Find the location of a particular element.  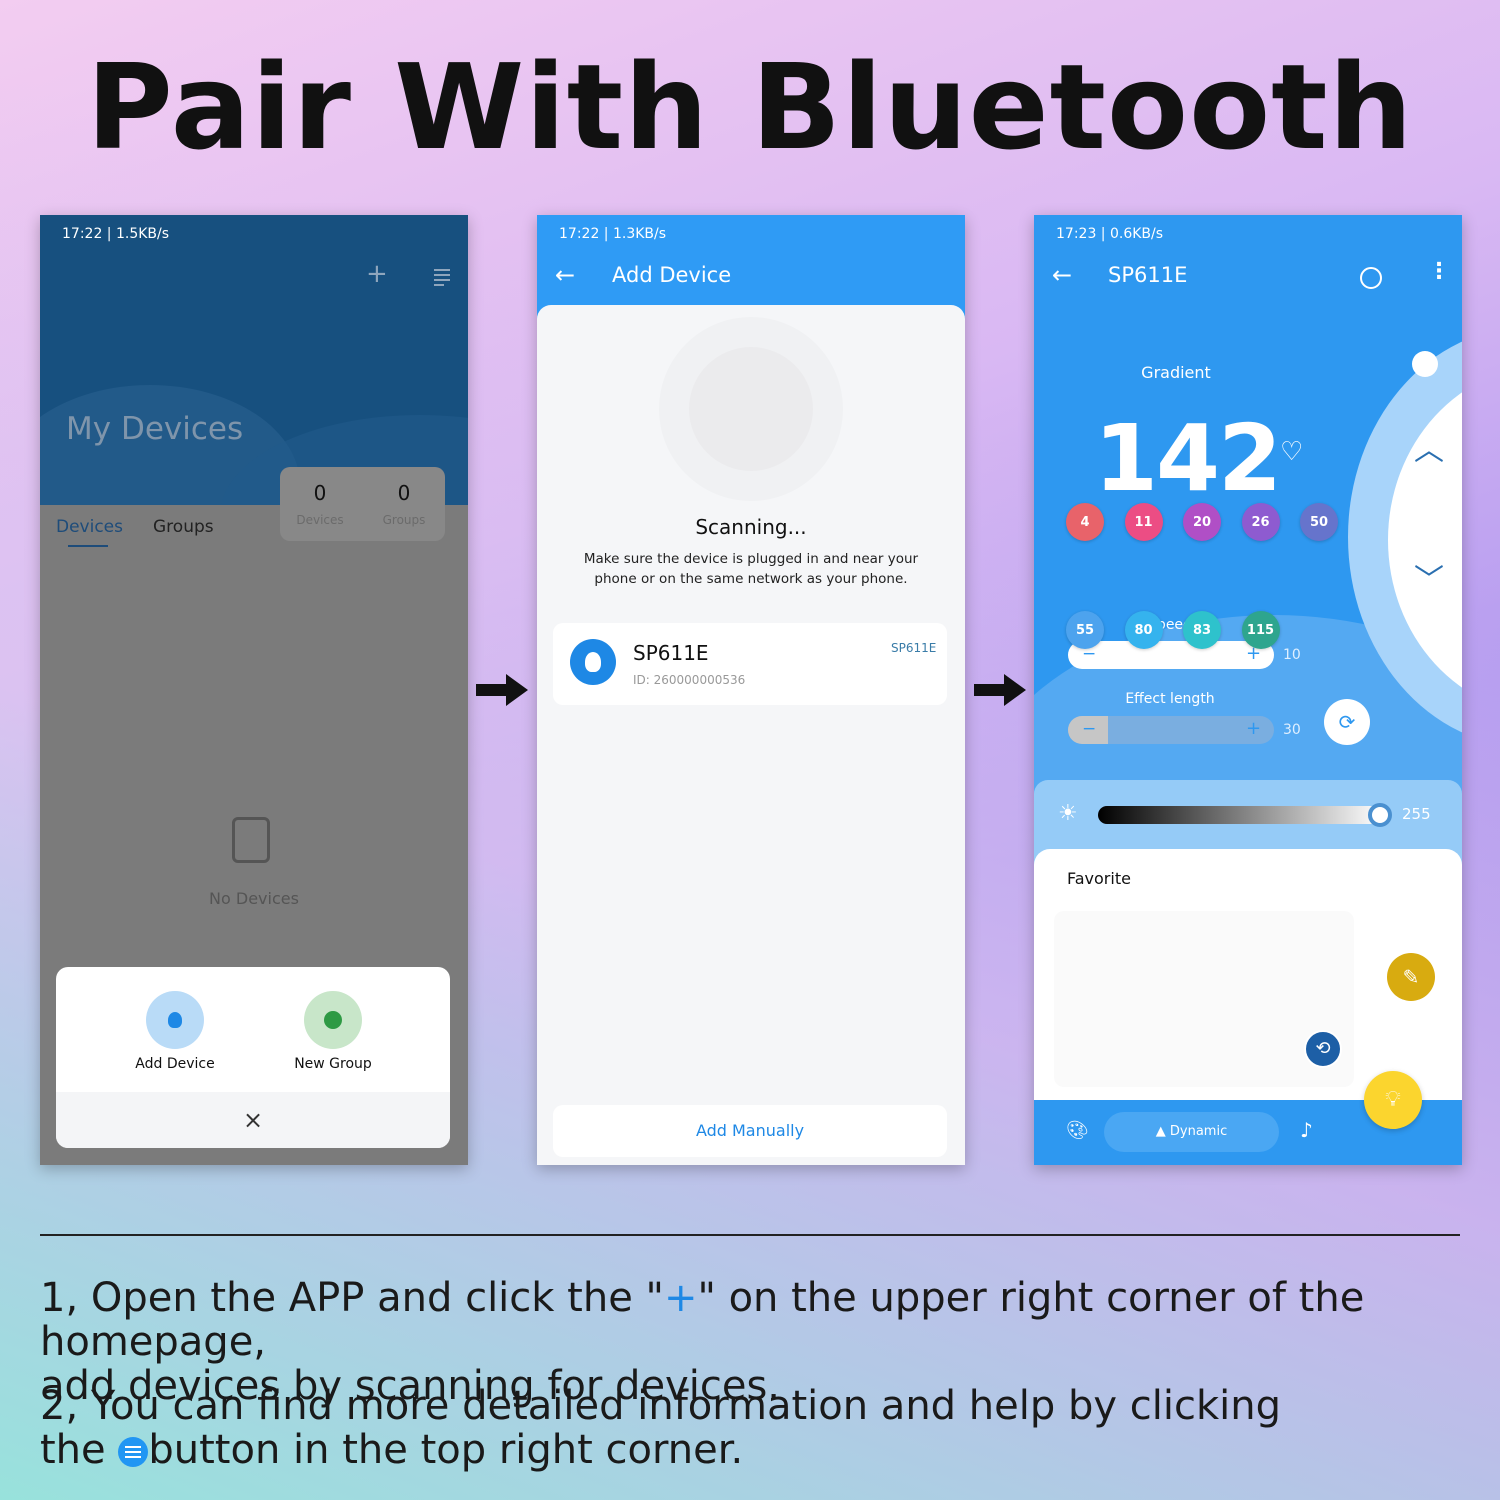

favorite-cycle-icon: ⟲ is located at coordinates (1323, 1049).